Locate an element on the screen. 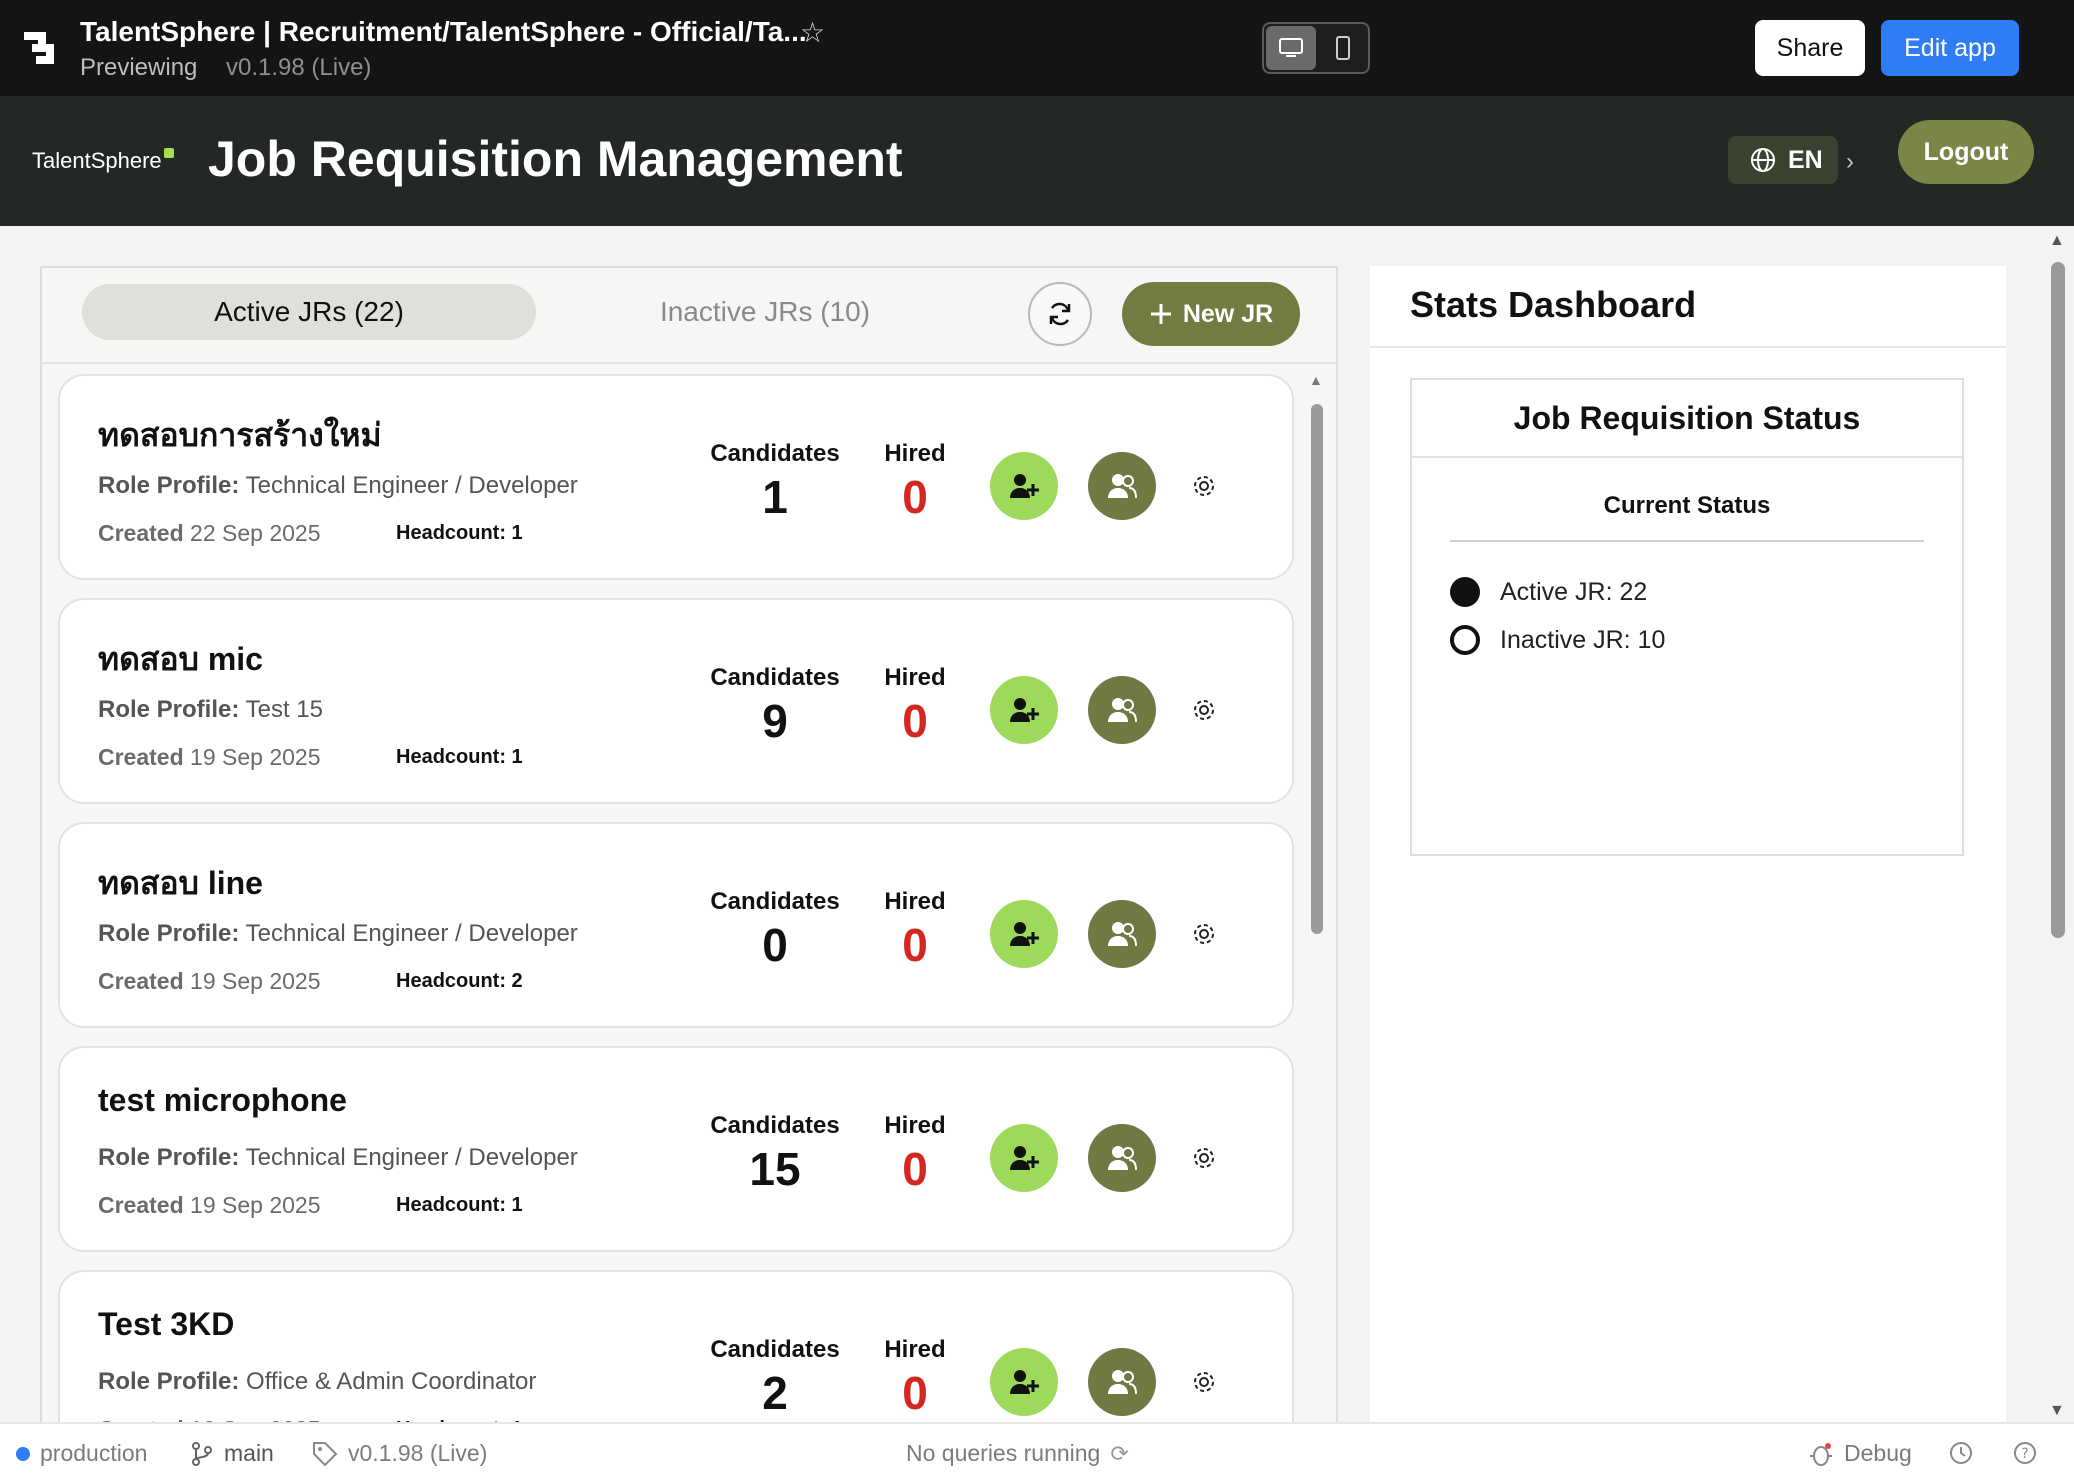  debug-button: Debug is located at coordinates (1860, 1453).